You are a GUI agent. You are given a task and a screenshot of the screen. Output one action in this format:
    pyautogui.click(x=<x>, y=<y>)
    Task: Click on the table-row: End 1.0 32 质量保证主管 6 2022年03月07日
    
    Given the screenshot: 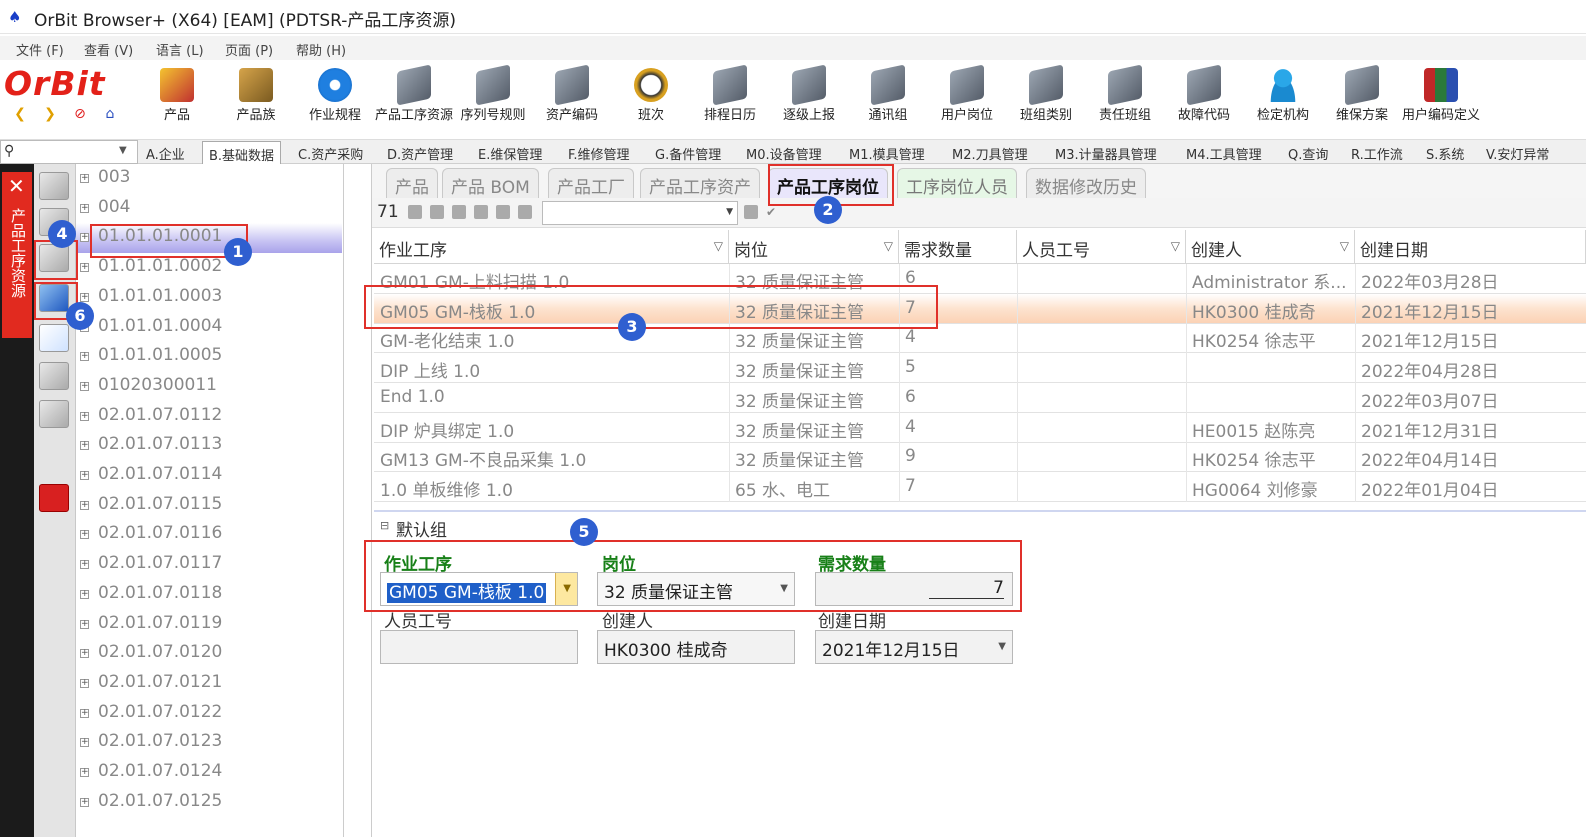 What is the action you would take?
    pyautogui.click(x=980, y=398)
    